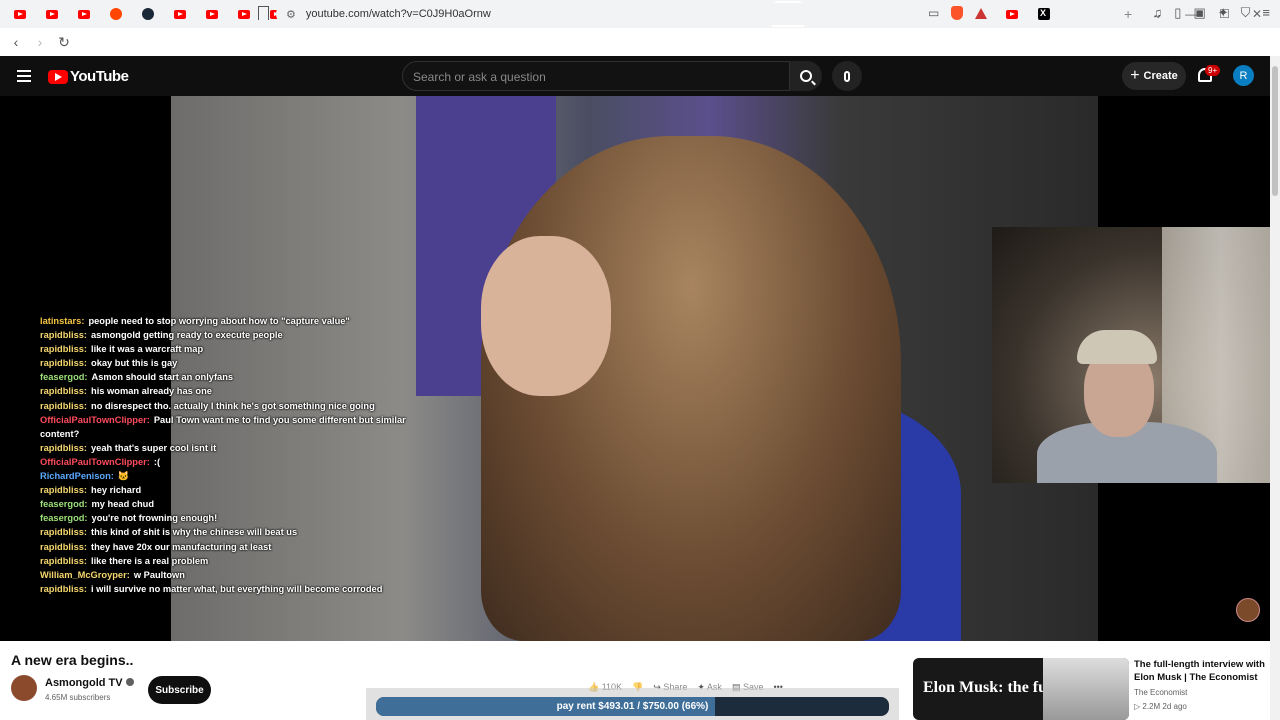  What do you see at coordinates (40, 42) in the screenshot?
I see `forward-icon: ›` at bounding box center [40, 42].